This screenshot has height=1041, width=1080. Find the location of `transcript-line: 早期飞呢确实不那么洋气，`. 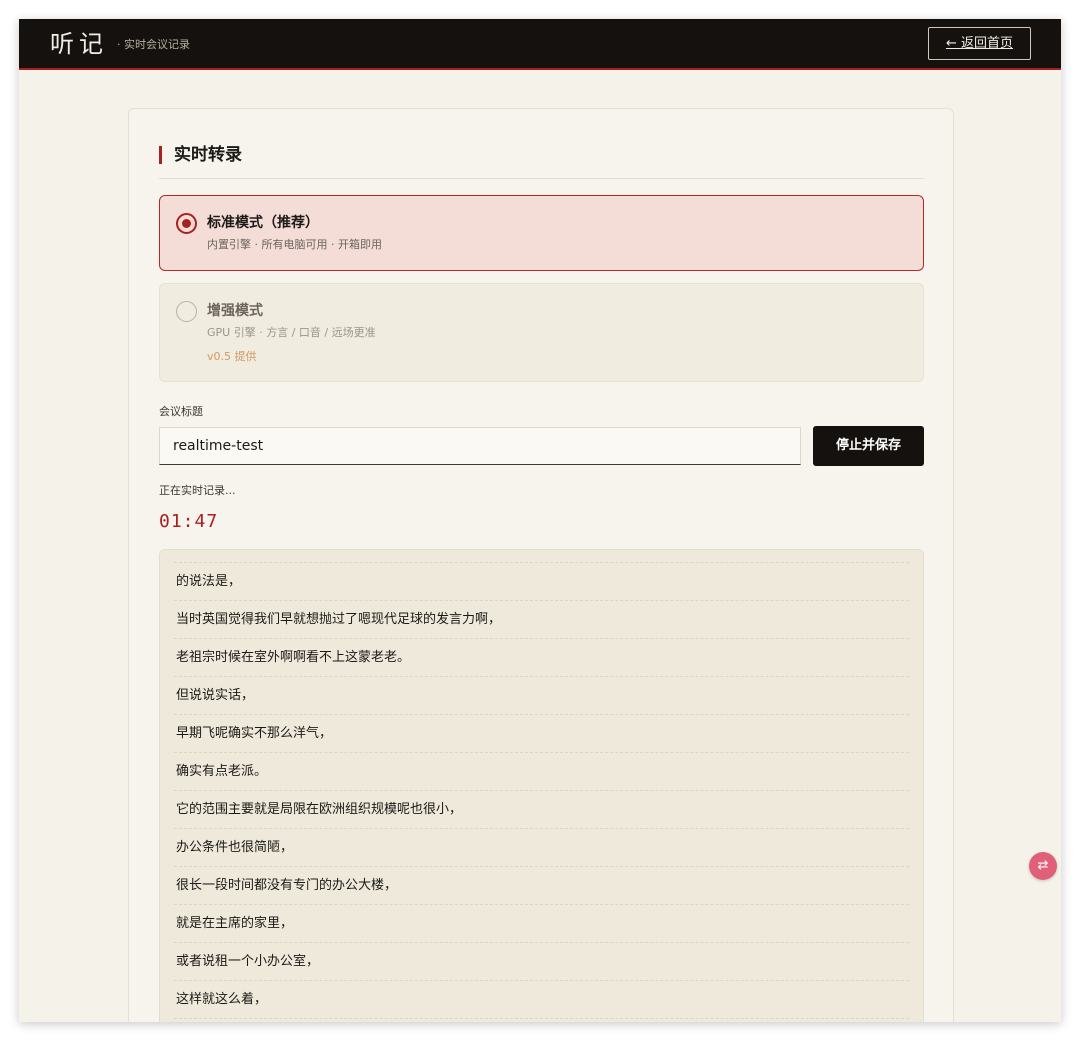

transcript-line: 早期飞呢确实不那么洋气， is located at coordinates (541, 734).